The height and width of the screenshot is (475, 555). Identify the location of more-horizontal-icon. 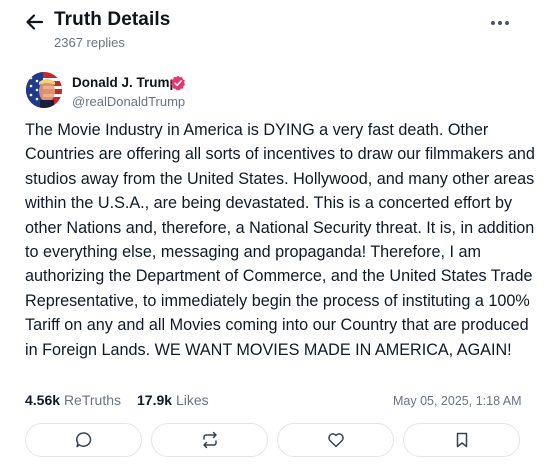
(500, 23).